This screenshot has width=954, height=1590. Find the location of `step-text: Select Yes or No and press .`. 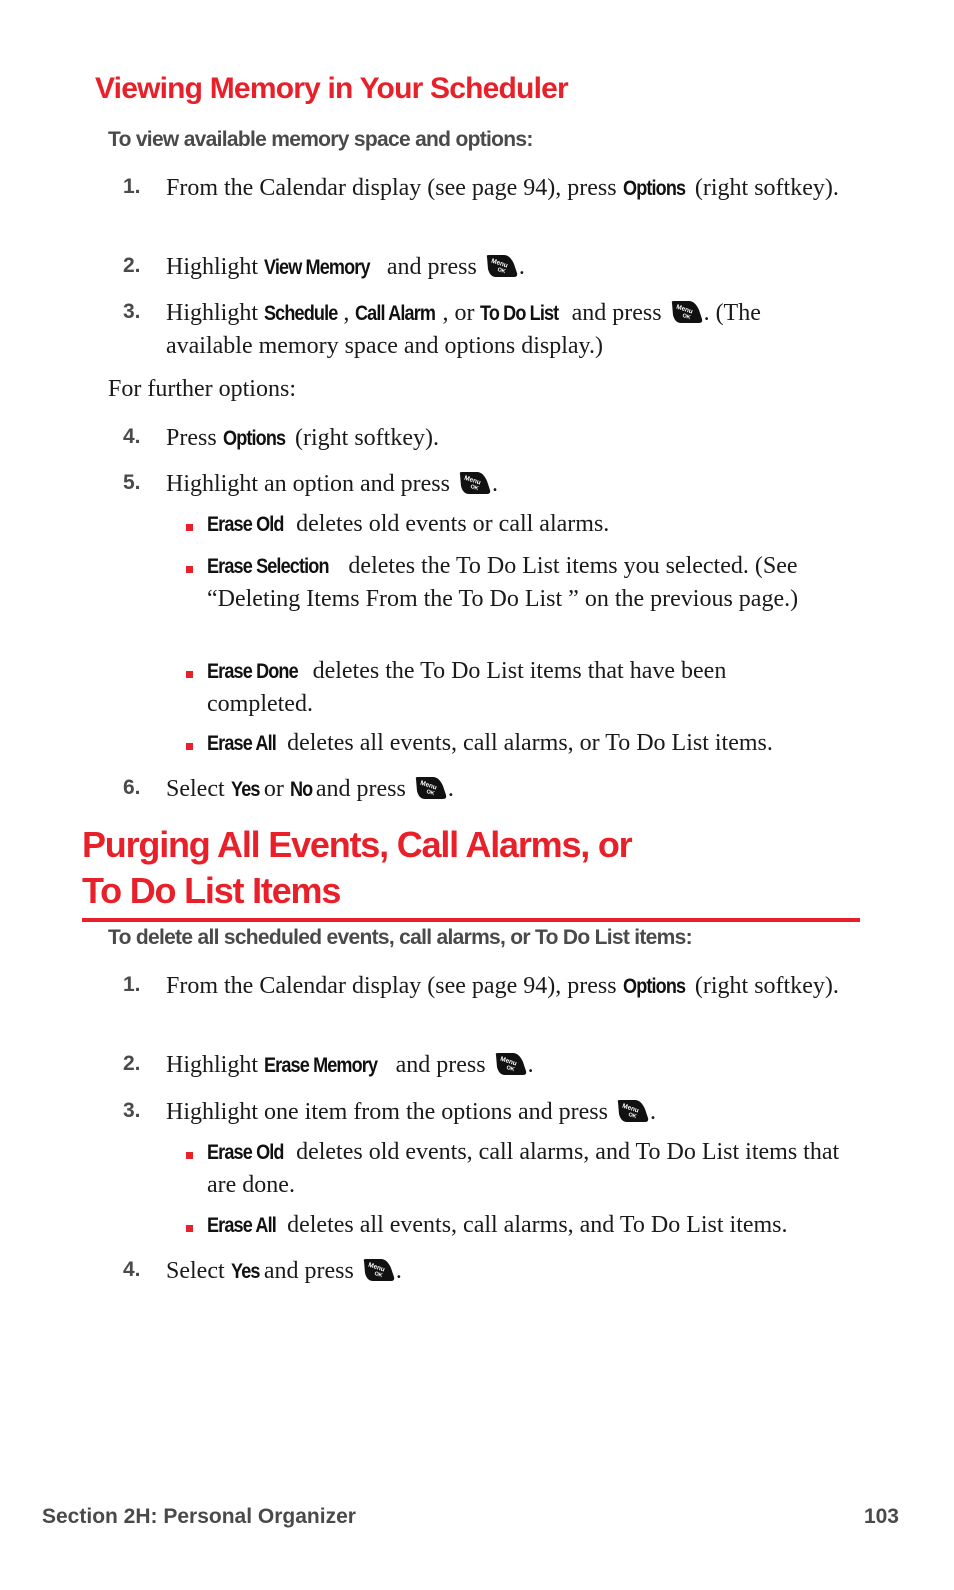

step-text: Select Yes or No and press . is located at coordinates (506, 789).